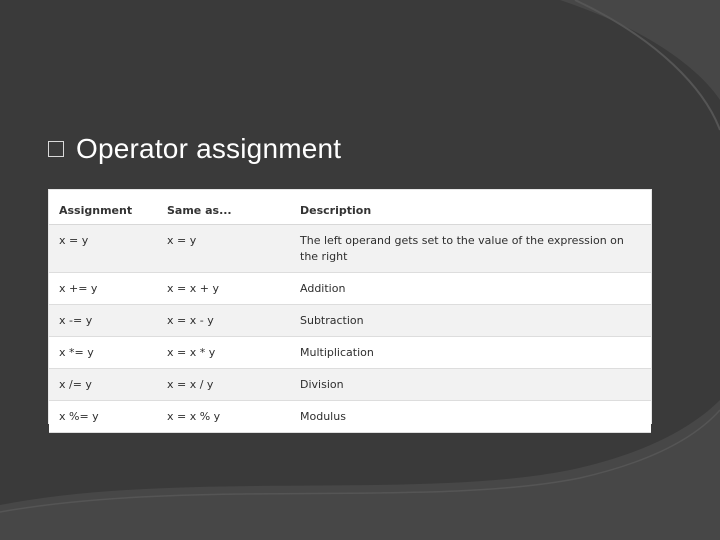 The image size is (720, 540). I want to click on cell-same-as: x = x - y, so click(223, 320).